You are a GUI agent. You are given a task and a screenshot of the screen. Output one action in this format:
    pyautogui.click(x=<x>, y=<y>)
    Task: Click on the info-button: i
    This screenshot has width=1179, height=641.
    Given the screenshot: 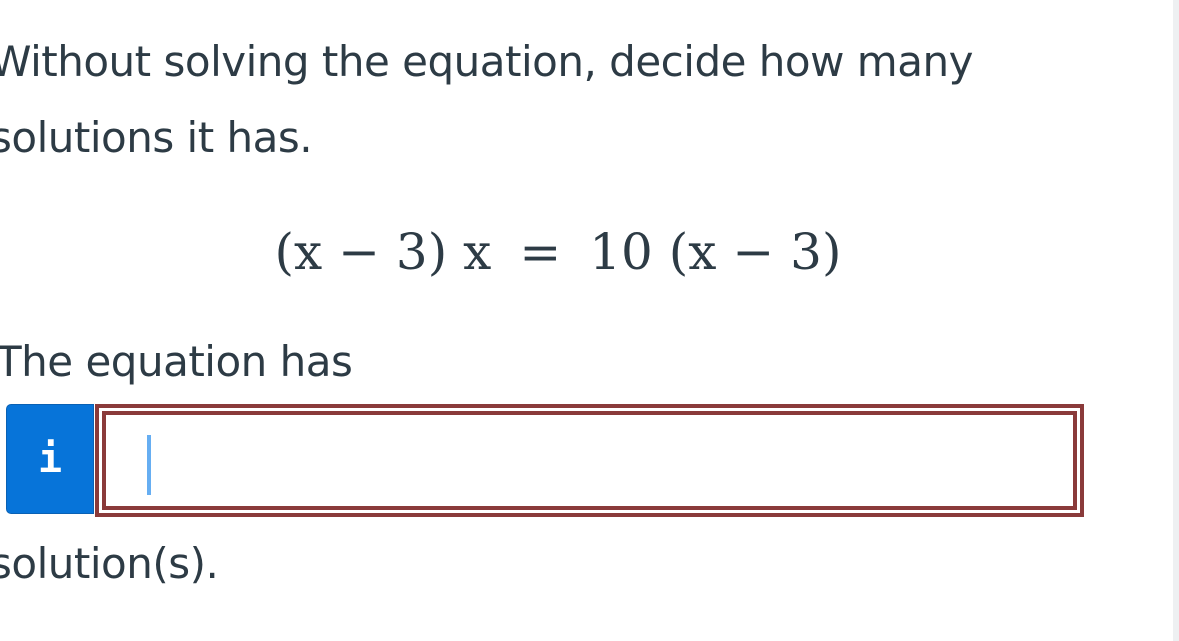 What is the action you would take?
    pyautogui.click(x=50, y=459)
    